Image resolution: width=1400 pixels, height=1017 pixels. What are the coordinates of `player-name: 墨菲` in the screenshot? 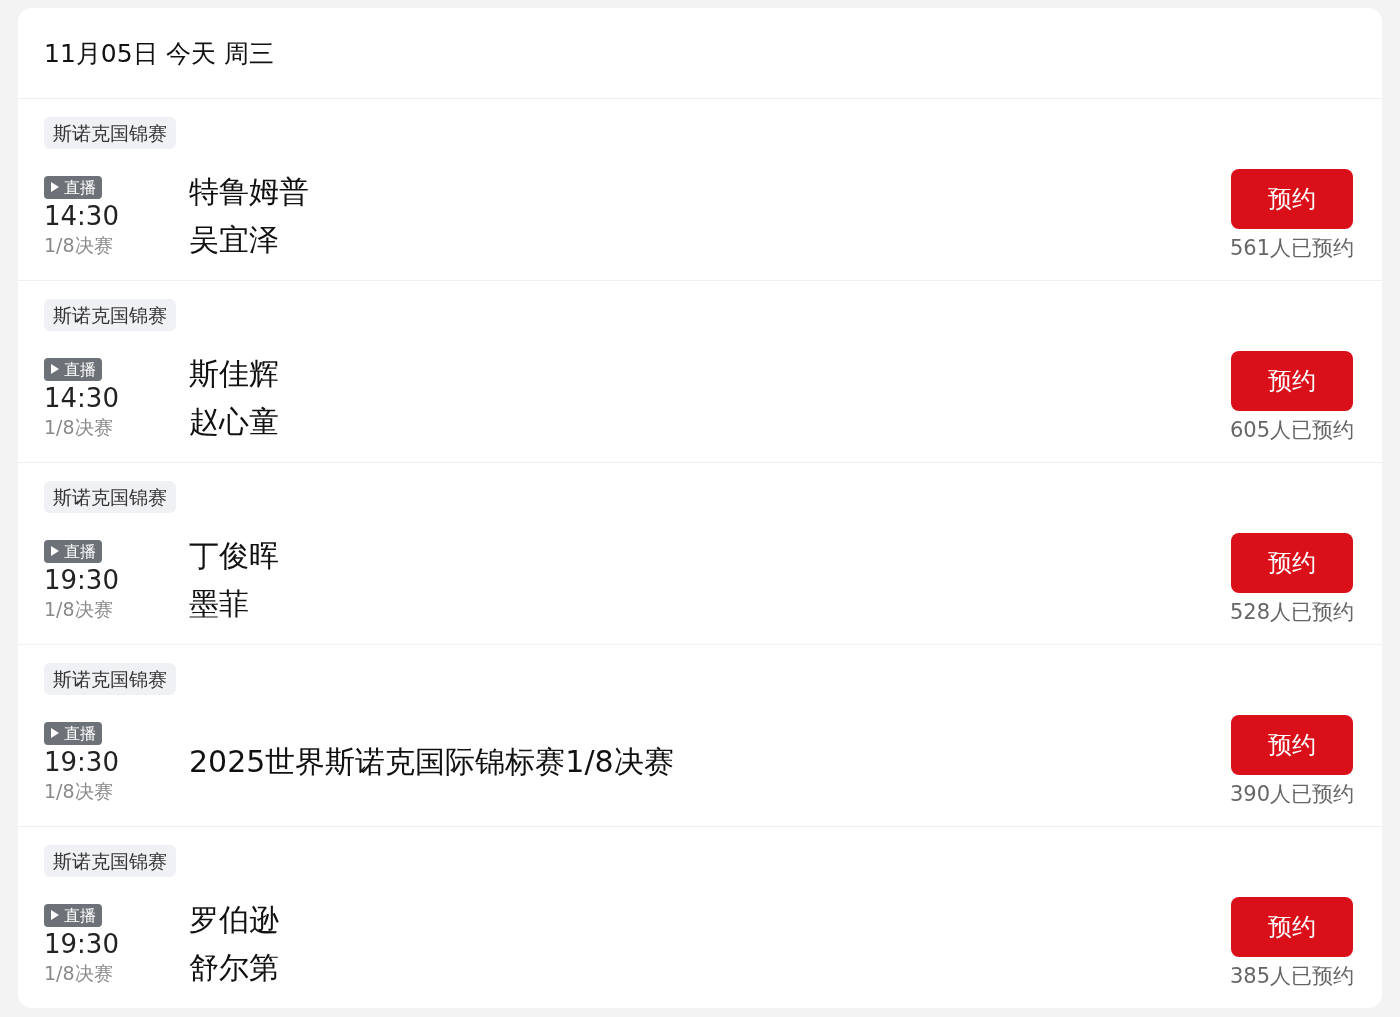 It's located at (219, 604).